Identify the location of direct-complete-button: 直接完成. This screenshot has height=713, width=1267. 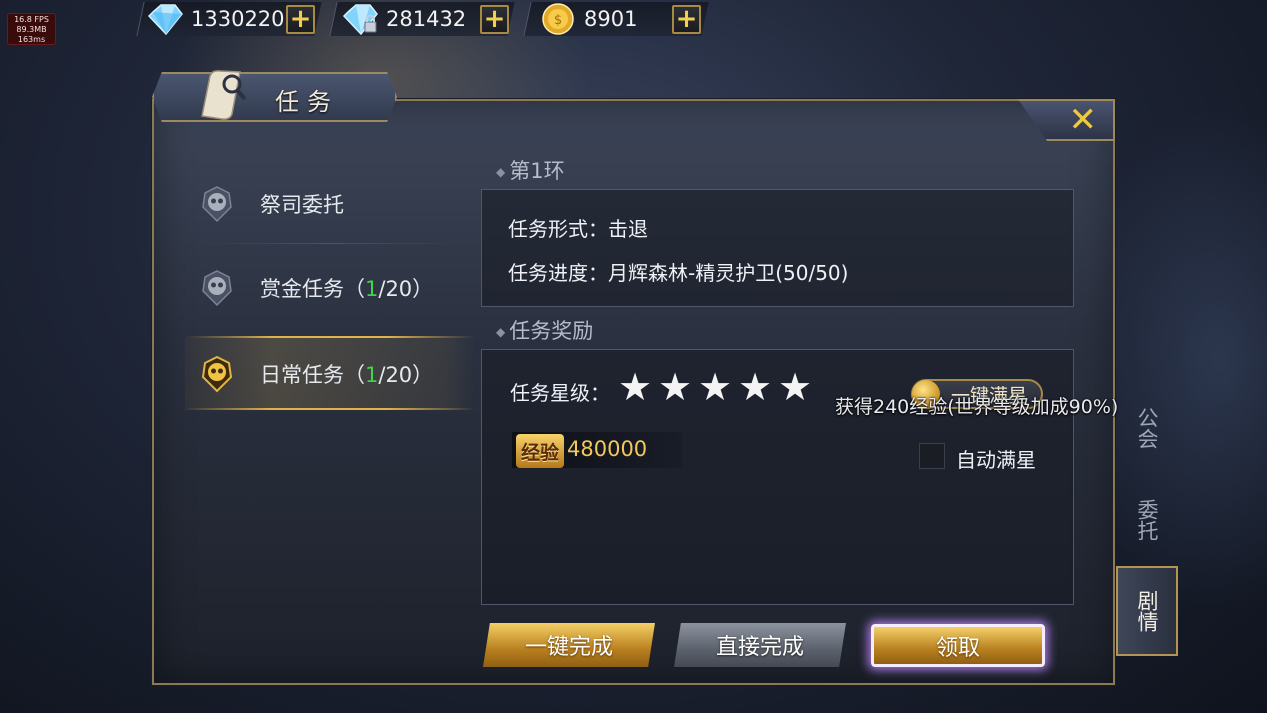
(760, 645).